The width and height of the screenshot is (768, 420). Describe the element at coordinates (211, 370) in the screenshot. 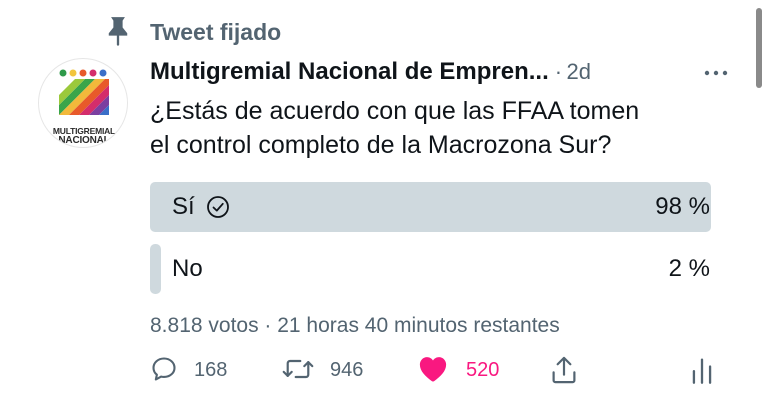

I see `reply-count: 168` at that location.